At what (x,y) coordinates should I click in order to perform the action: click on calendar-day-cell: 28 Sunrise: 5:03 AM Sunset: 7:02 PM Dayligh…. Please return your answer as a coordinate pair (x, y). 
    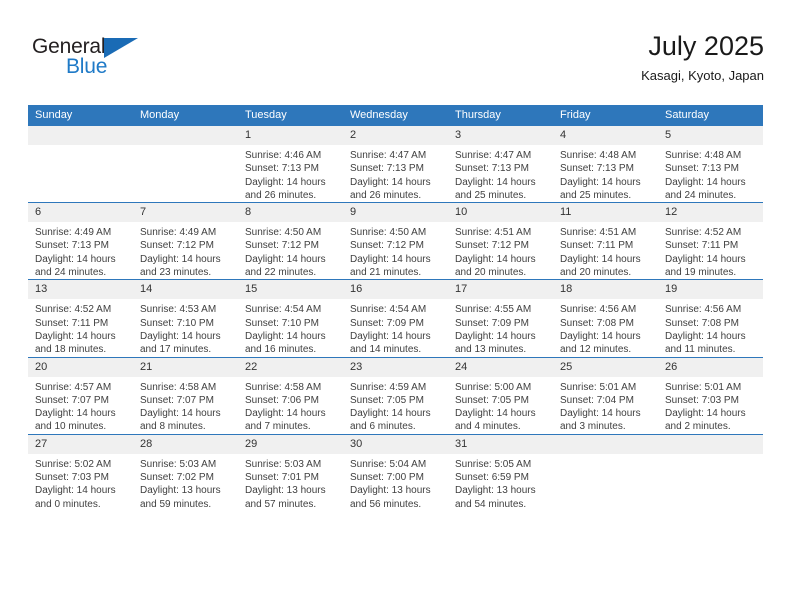
    Looking at the image, I should click on (185, 472).